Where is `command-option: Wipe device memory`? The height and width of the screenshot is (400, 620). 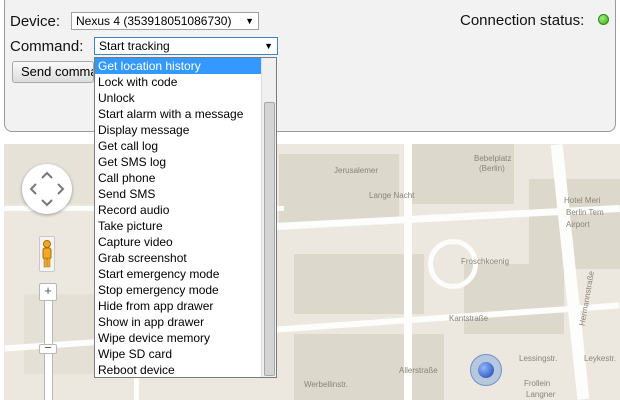 command-option: Wipe device memory is located at coordinates (179, 338).